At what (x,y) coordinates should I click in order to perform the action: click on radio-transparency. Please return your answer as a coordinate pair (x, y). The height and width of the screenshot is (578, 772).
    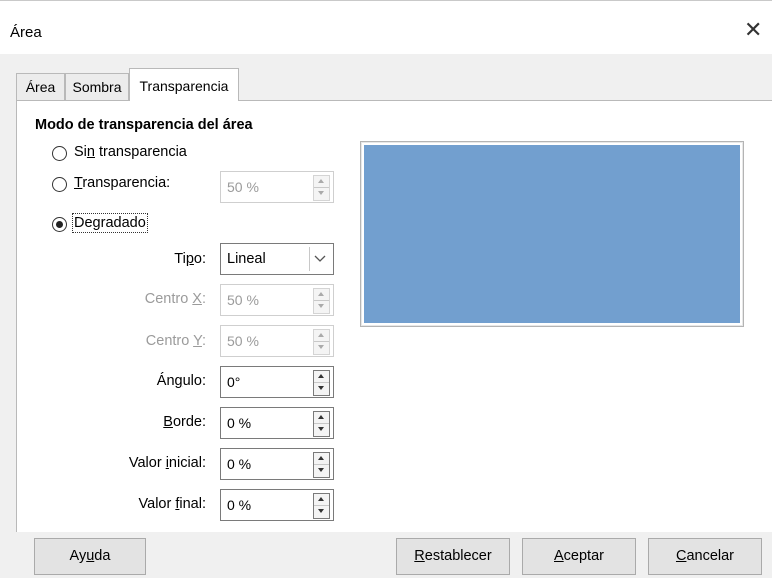
    Looking at the image, I should click on (59, 184).